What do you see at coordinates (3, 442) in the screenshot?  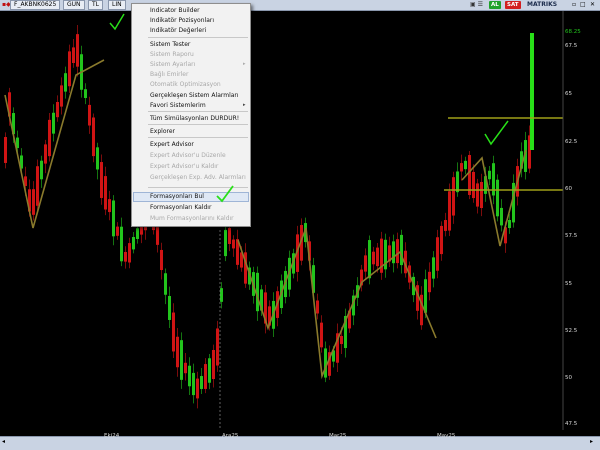 I see `scroll-left-icon: ◂` at bounding box center [3, 442].